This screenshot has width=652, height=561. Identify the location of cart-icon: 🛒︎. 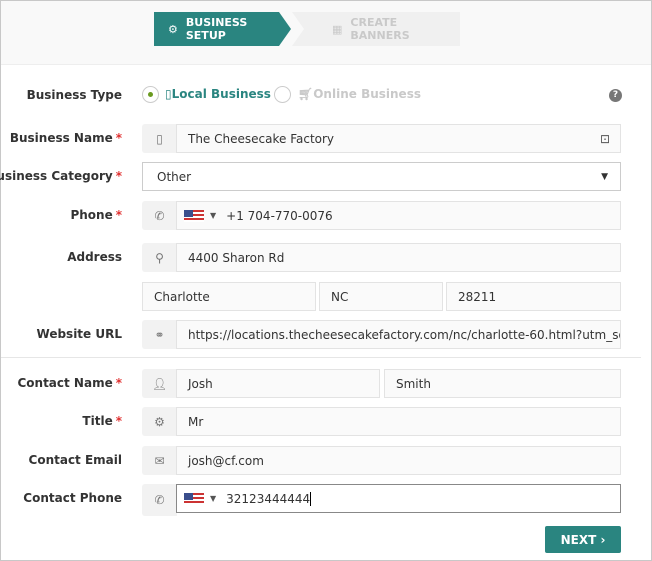
(306, 94).